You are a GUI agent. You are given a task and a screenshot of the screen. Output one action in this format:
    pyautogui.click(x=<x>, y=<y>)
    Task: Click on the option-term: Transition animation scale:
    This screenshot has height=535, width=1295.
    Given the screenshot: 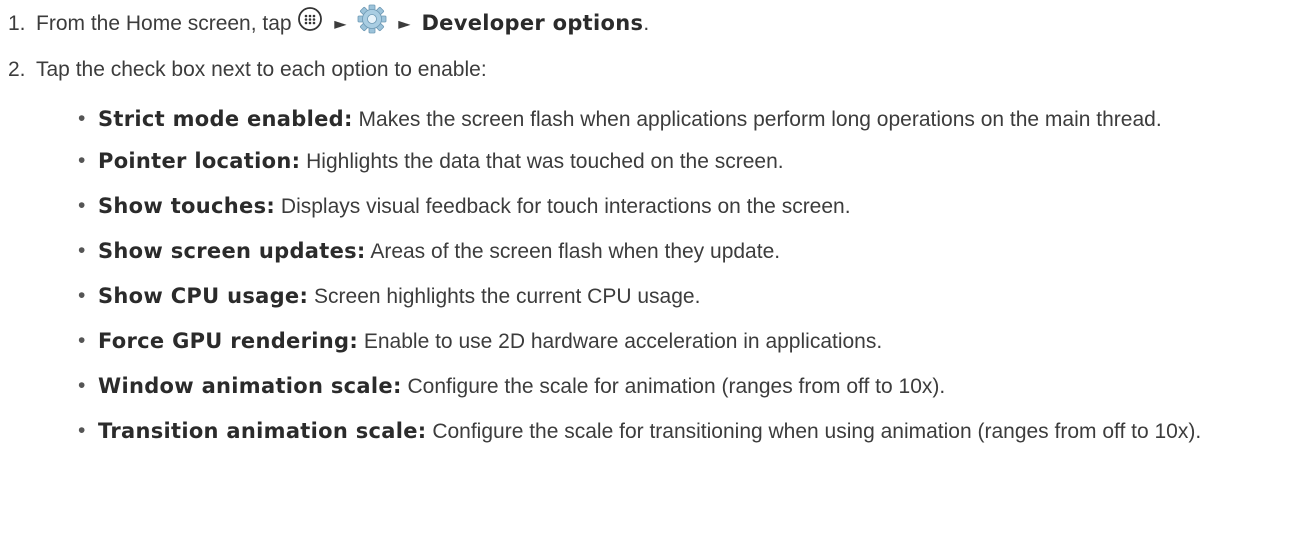 What is the action you would take?
    pyautogui.click(x=262, y=431)
    